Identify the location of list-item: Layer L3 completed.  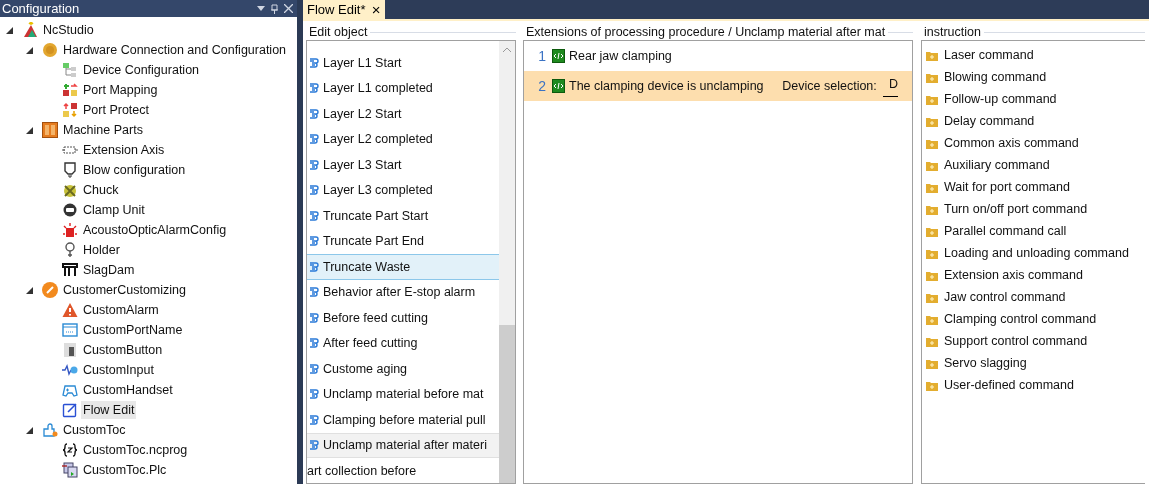
(403, 190).